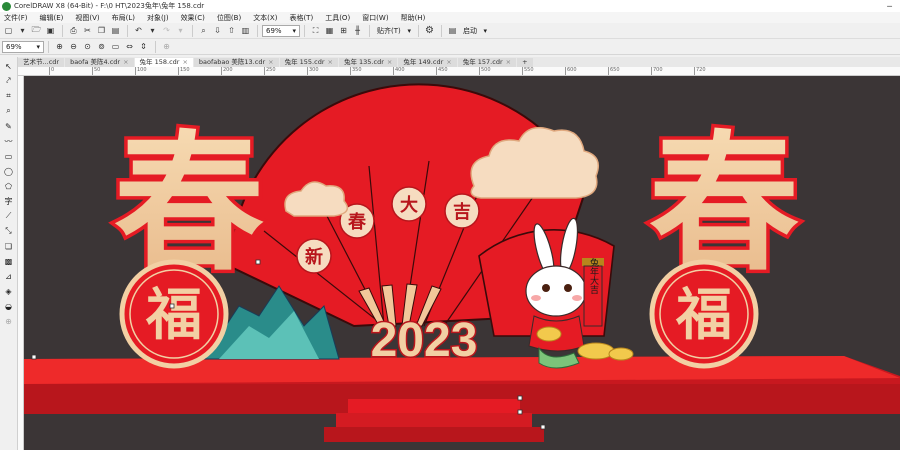 This screenshot has height=450, width=900. What do you see at coordinates (315, 30) in the screenshot?
I see `full-screen-icon: ⛶` at bounding box center [315, 30].